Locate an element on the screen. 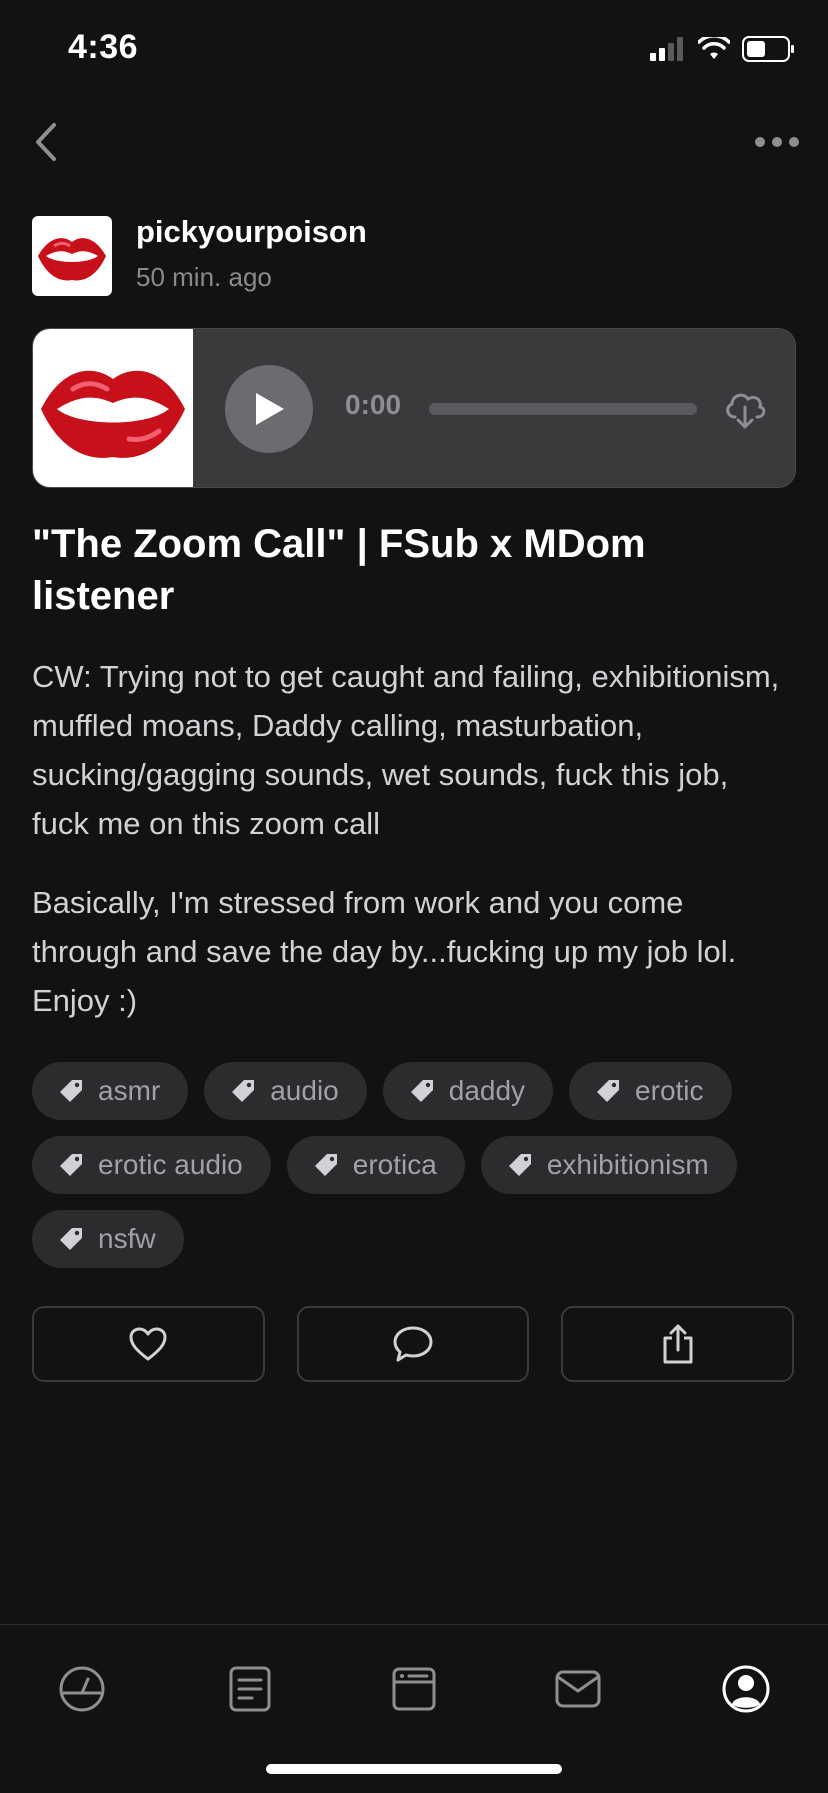  tag-chip: erotic audio is located at coordinates (151, 1165).